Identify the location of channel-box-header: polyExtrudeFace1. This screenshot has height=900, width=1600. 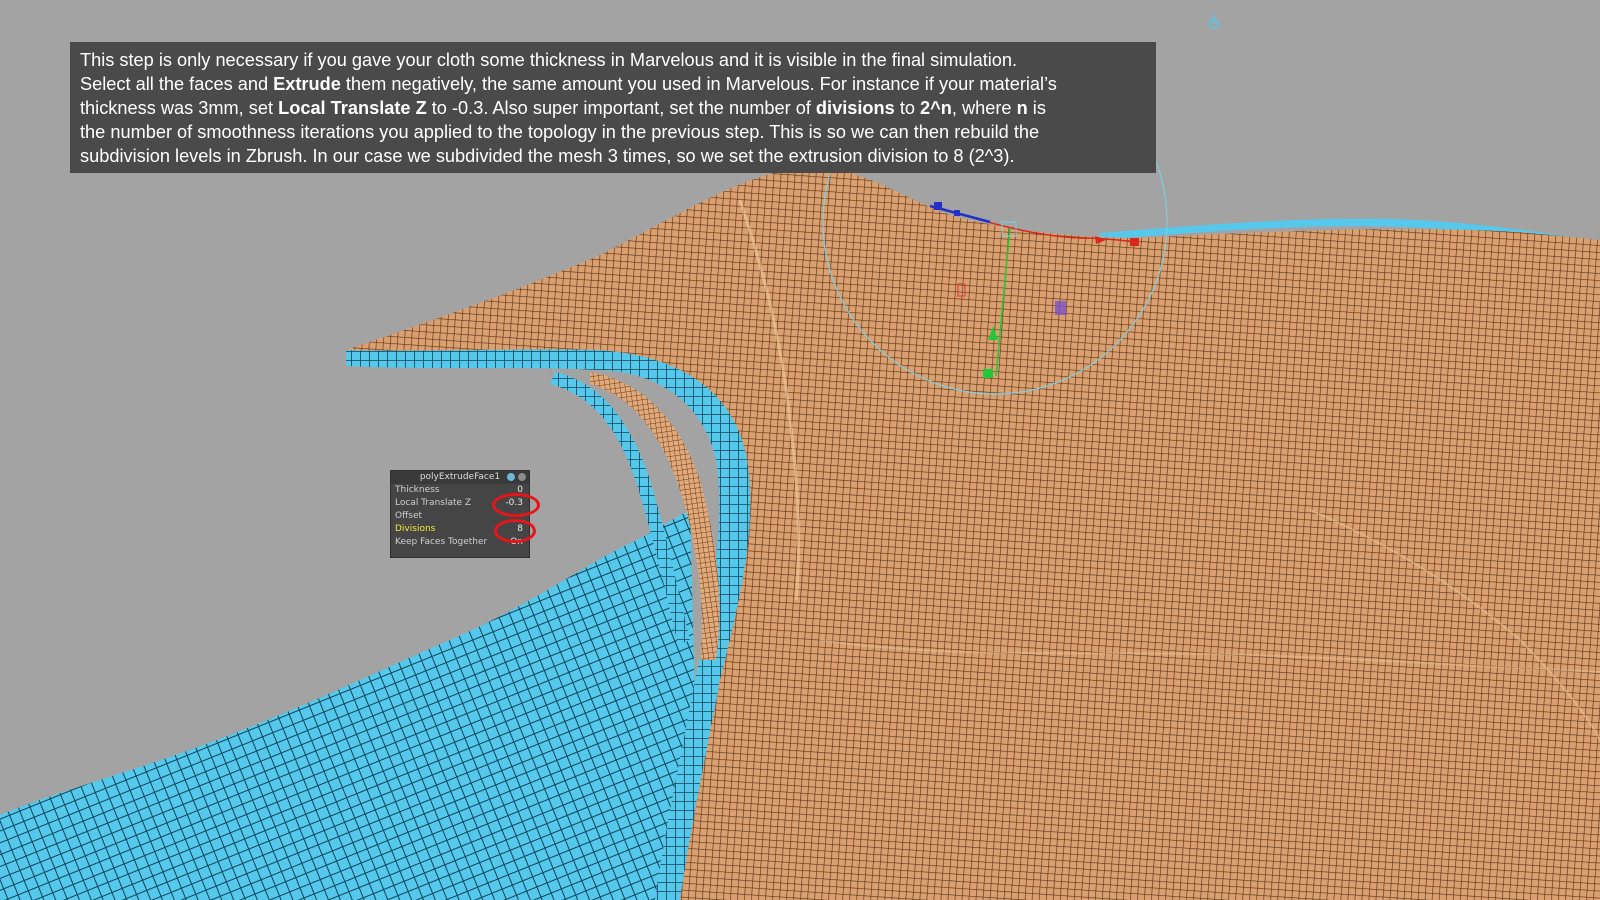
(460, 477).